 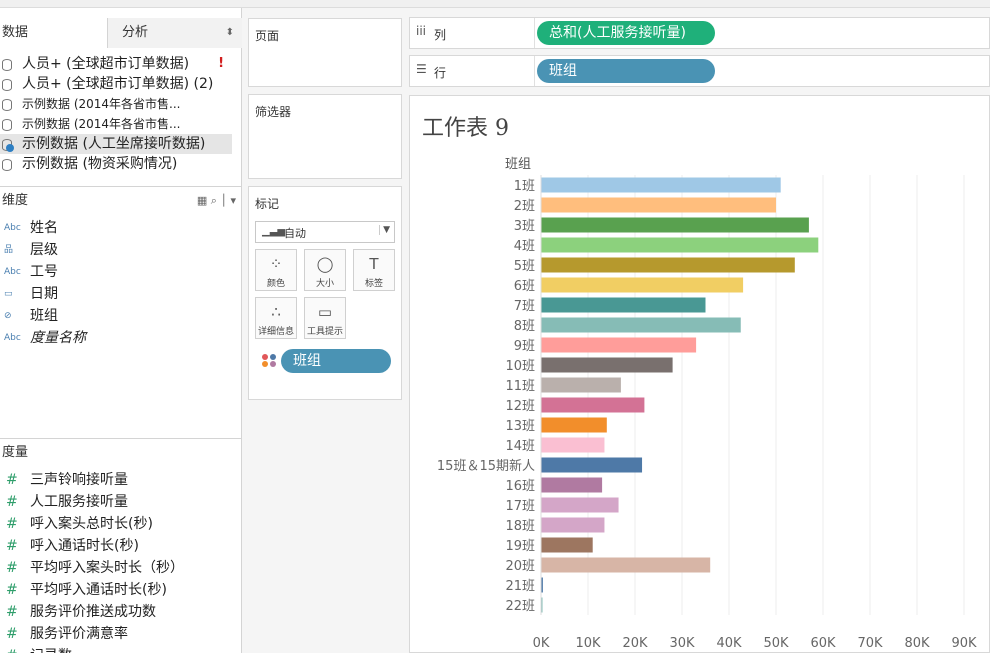 I want to click on field-label: 呼入通话时长(秒), so click(x=84, y=546).